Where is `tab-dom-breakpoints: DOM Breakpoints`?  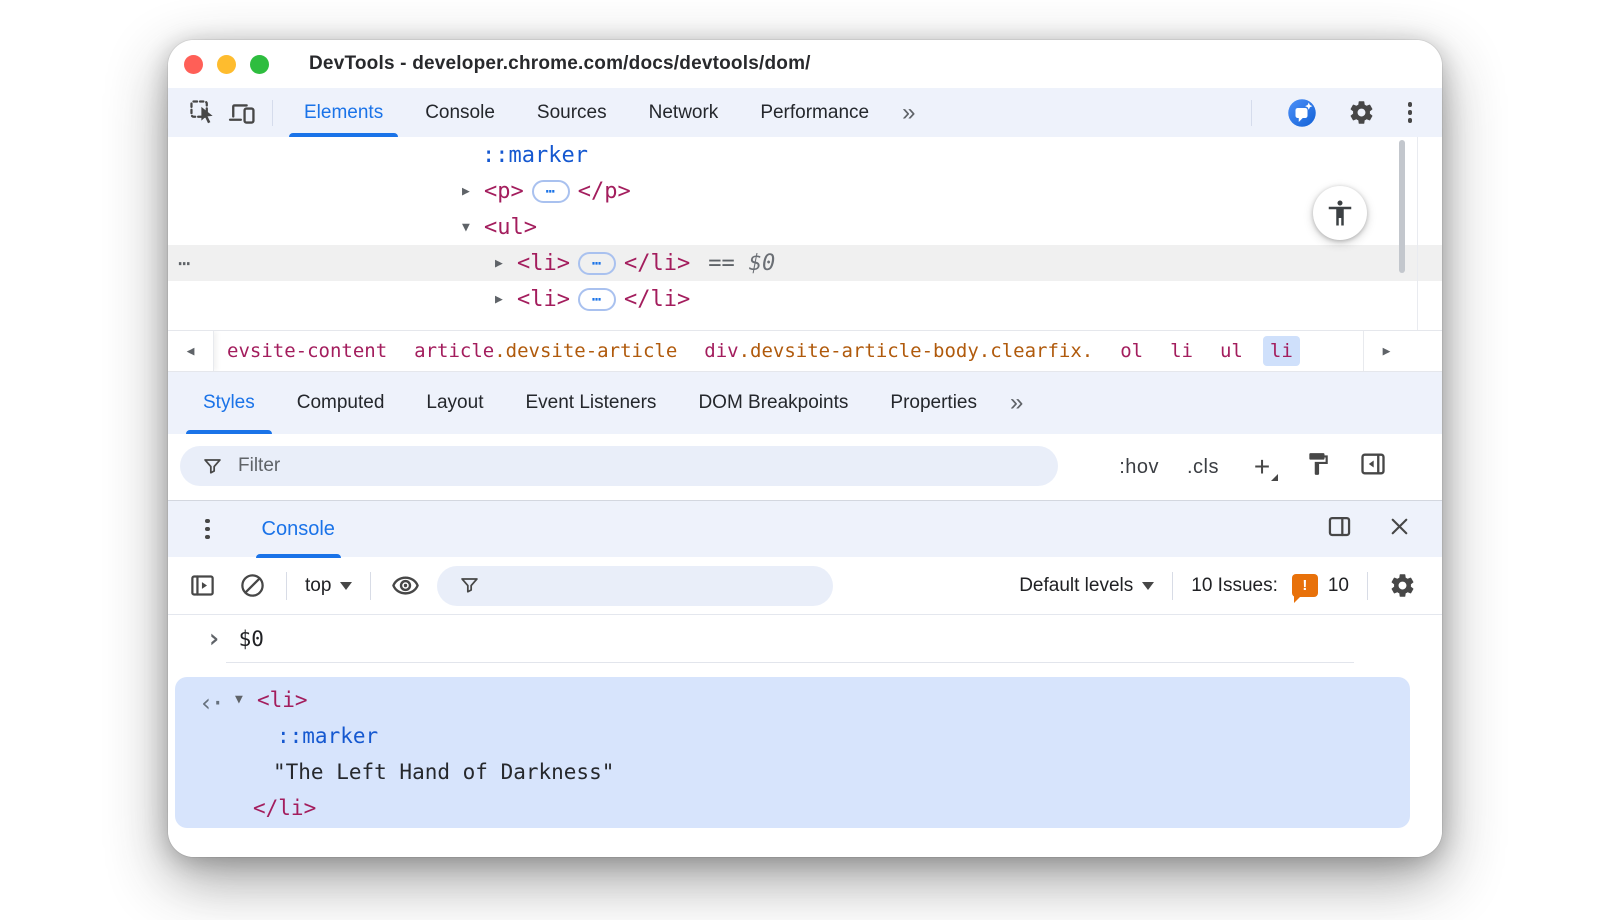 tab-dom-breakpoints: DOM Breakpoints is located at coordinates (773, 403).